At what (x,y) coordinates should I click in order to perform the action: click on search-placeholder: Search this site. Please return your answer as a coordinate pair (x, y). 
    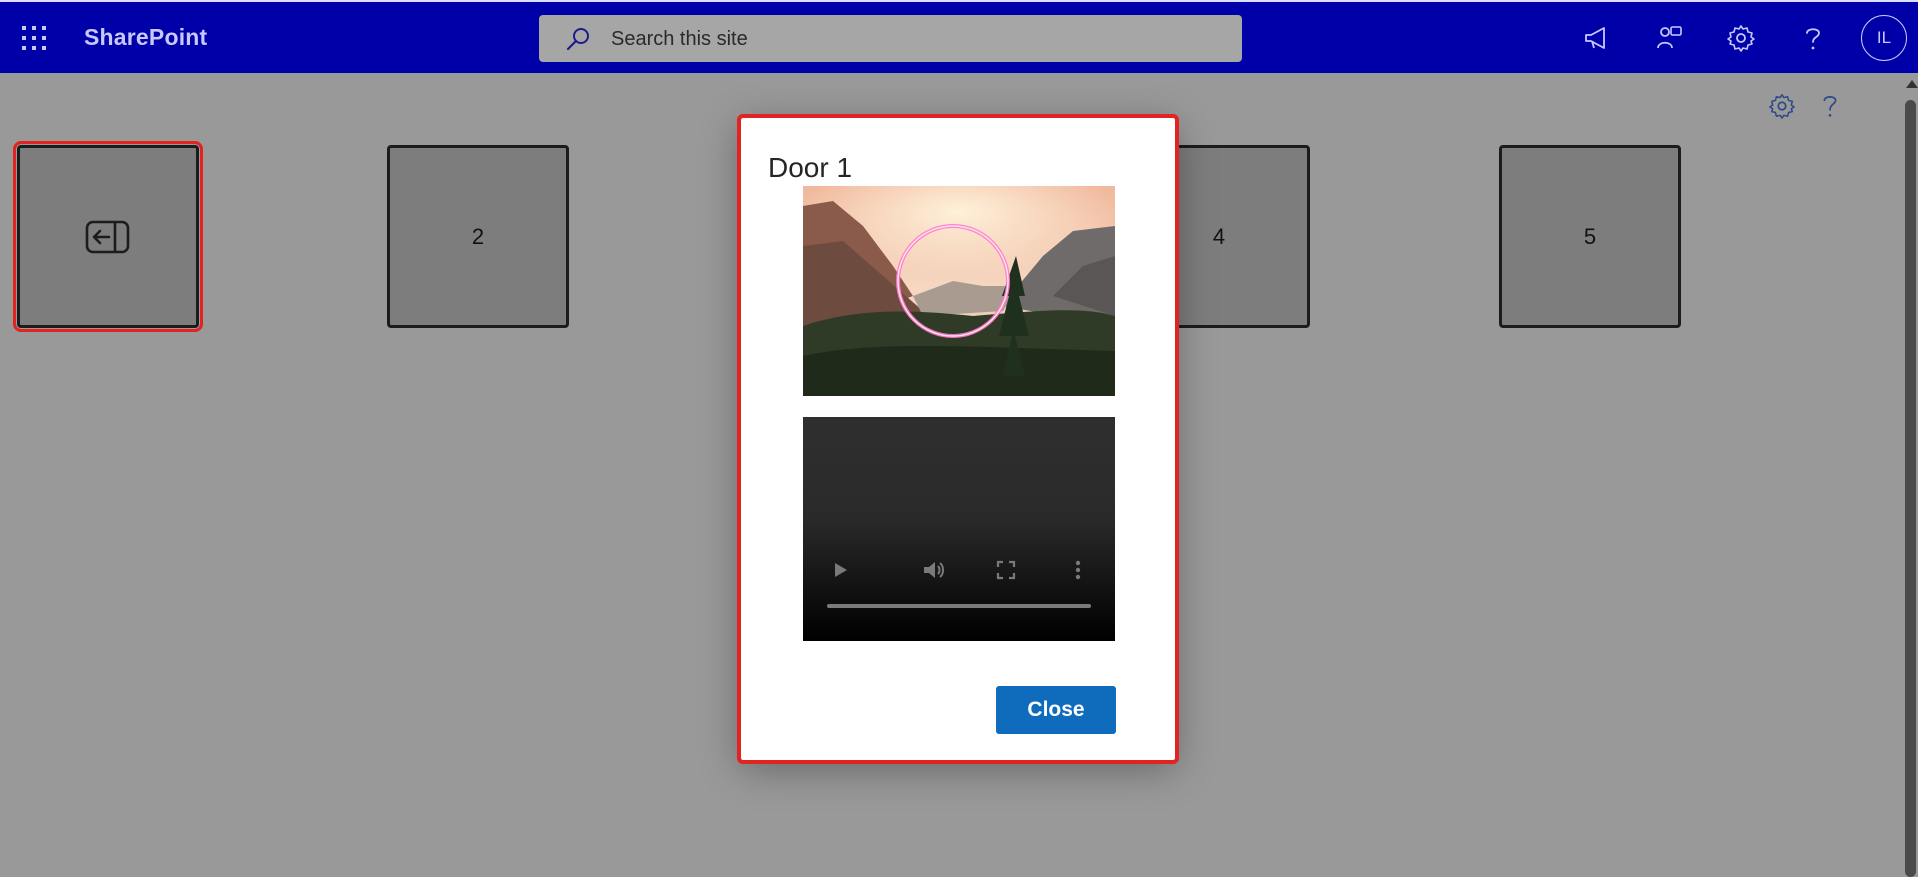
    Looking at the image, I should click on (679, 39).